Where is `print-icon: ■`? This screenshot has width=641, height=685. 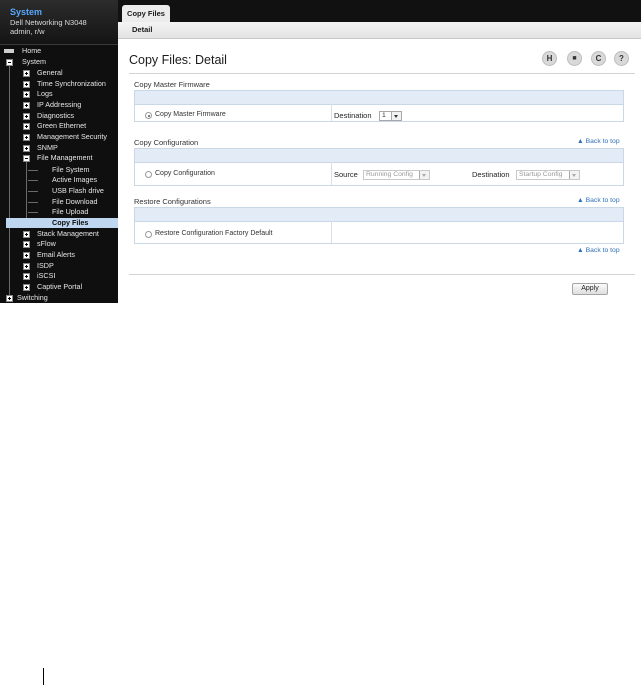 print-icon: ■ is located at coordinates (574, 58).